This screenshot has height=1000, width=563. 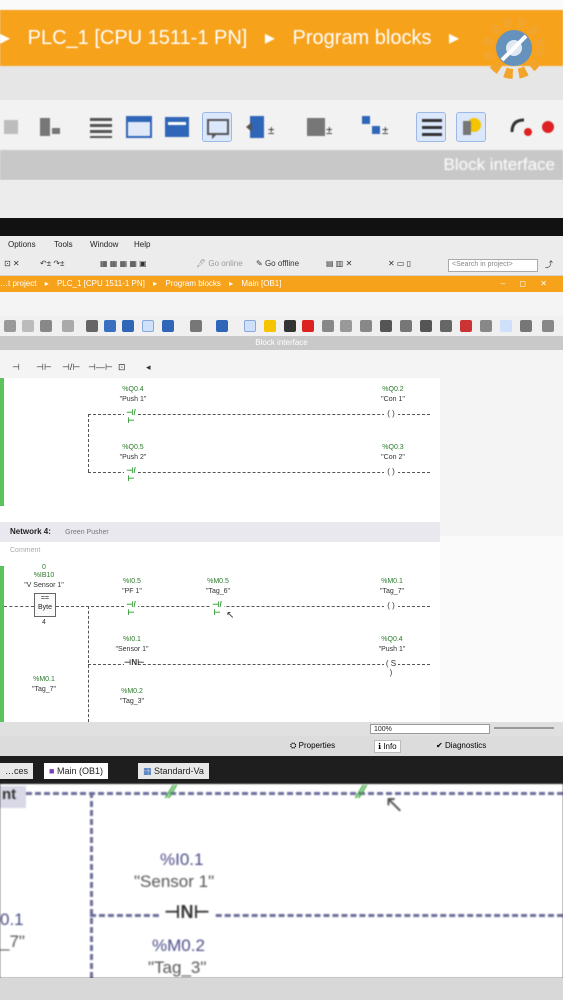 What do you see at coordinates (527, 284) in the screenshot?
I see `window-controls: – ◻ ✕` at bounding box center [527, 284].